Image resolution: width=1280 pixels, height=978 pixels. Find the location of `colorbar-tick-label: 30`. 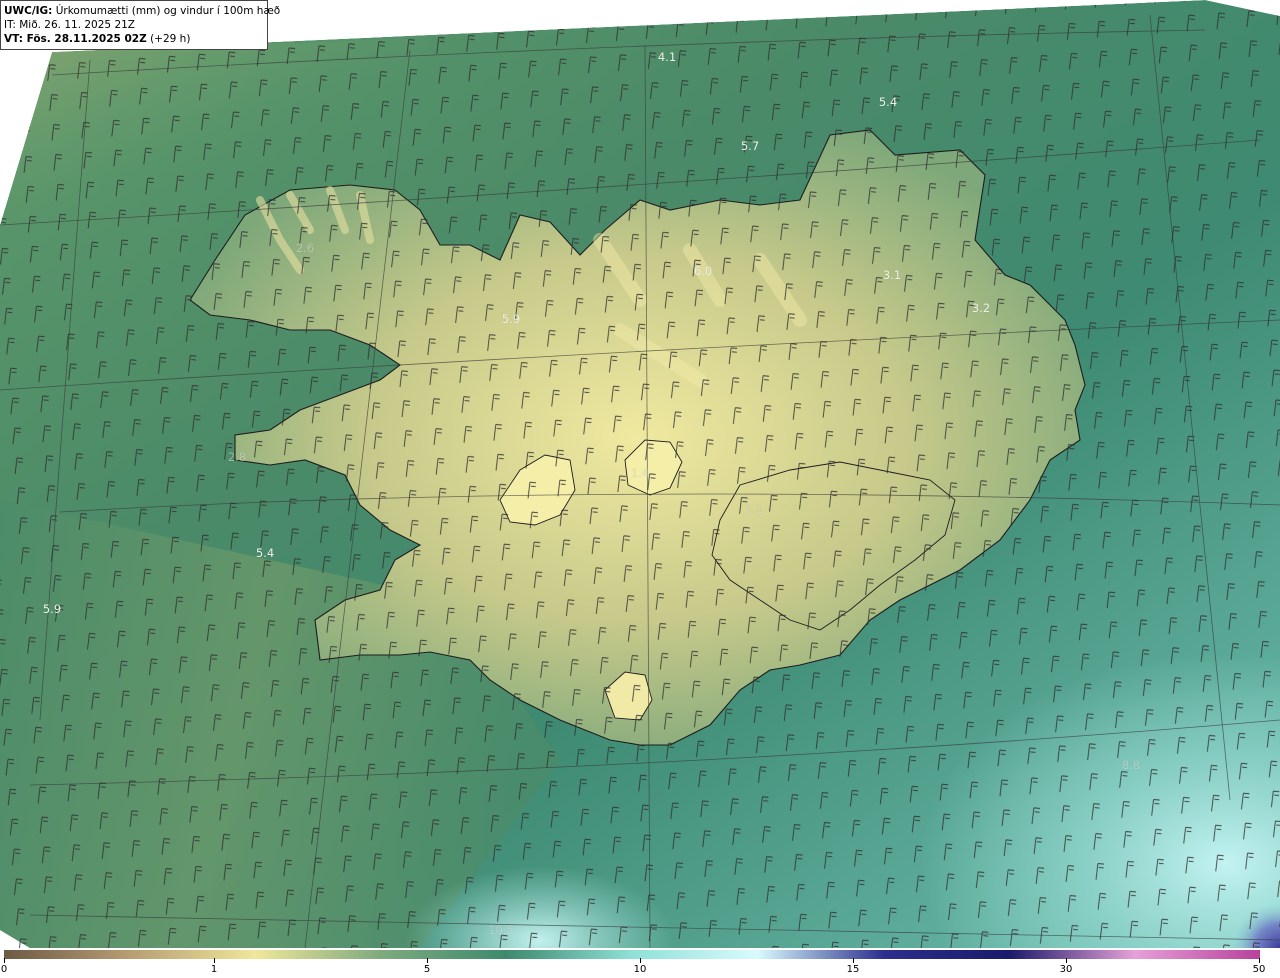

colorbar-tick-label: 30 is located at coordinates (1066, 969).